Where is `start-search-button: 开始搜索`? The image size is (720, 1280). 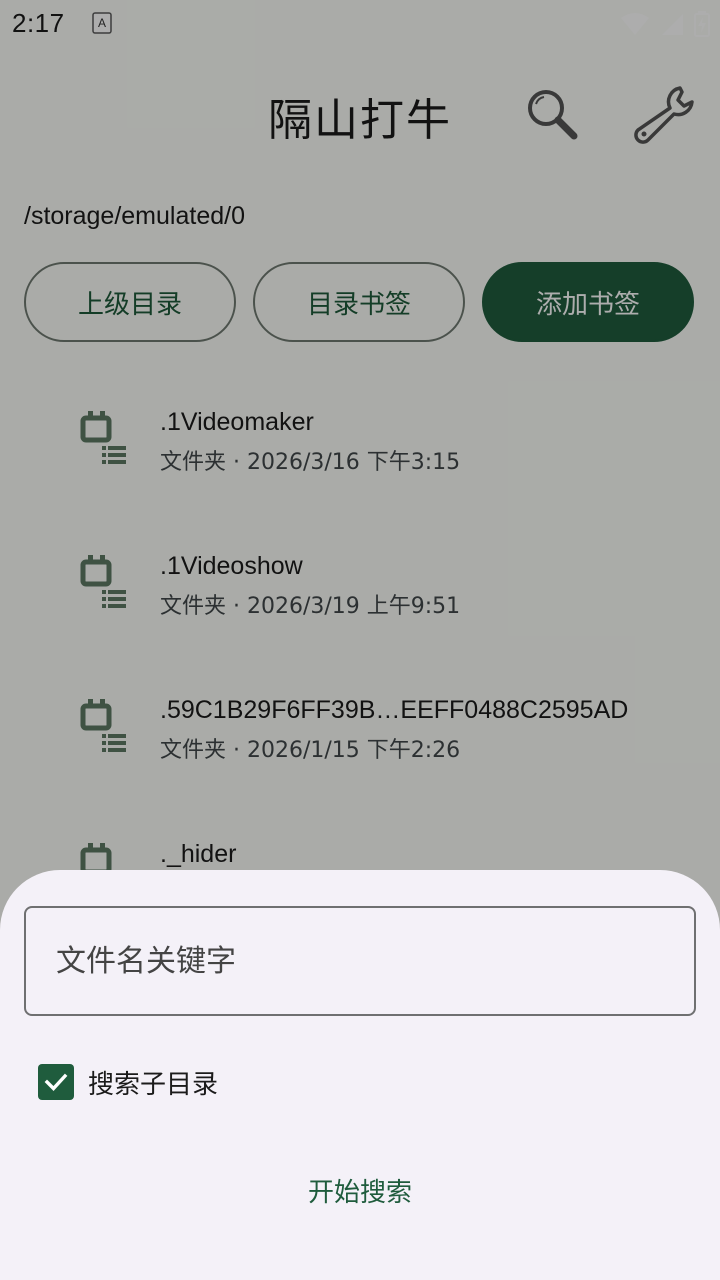 start-search-button: 开始搜索 is located at coordinates (360, 1190).